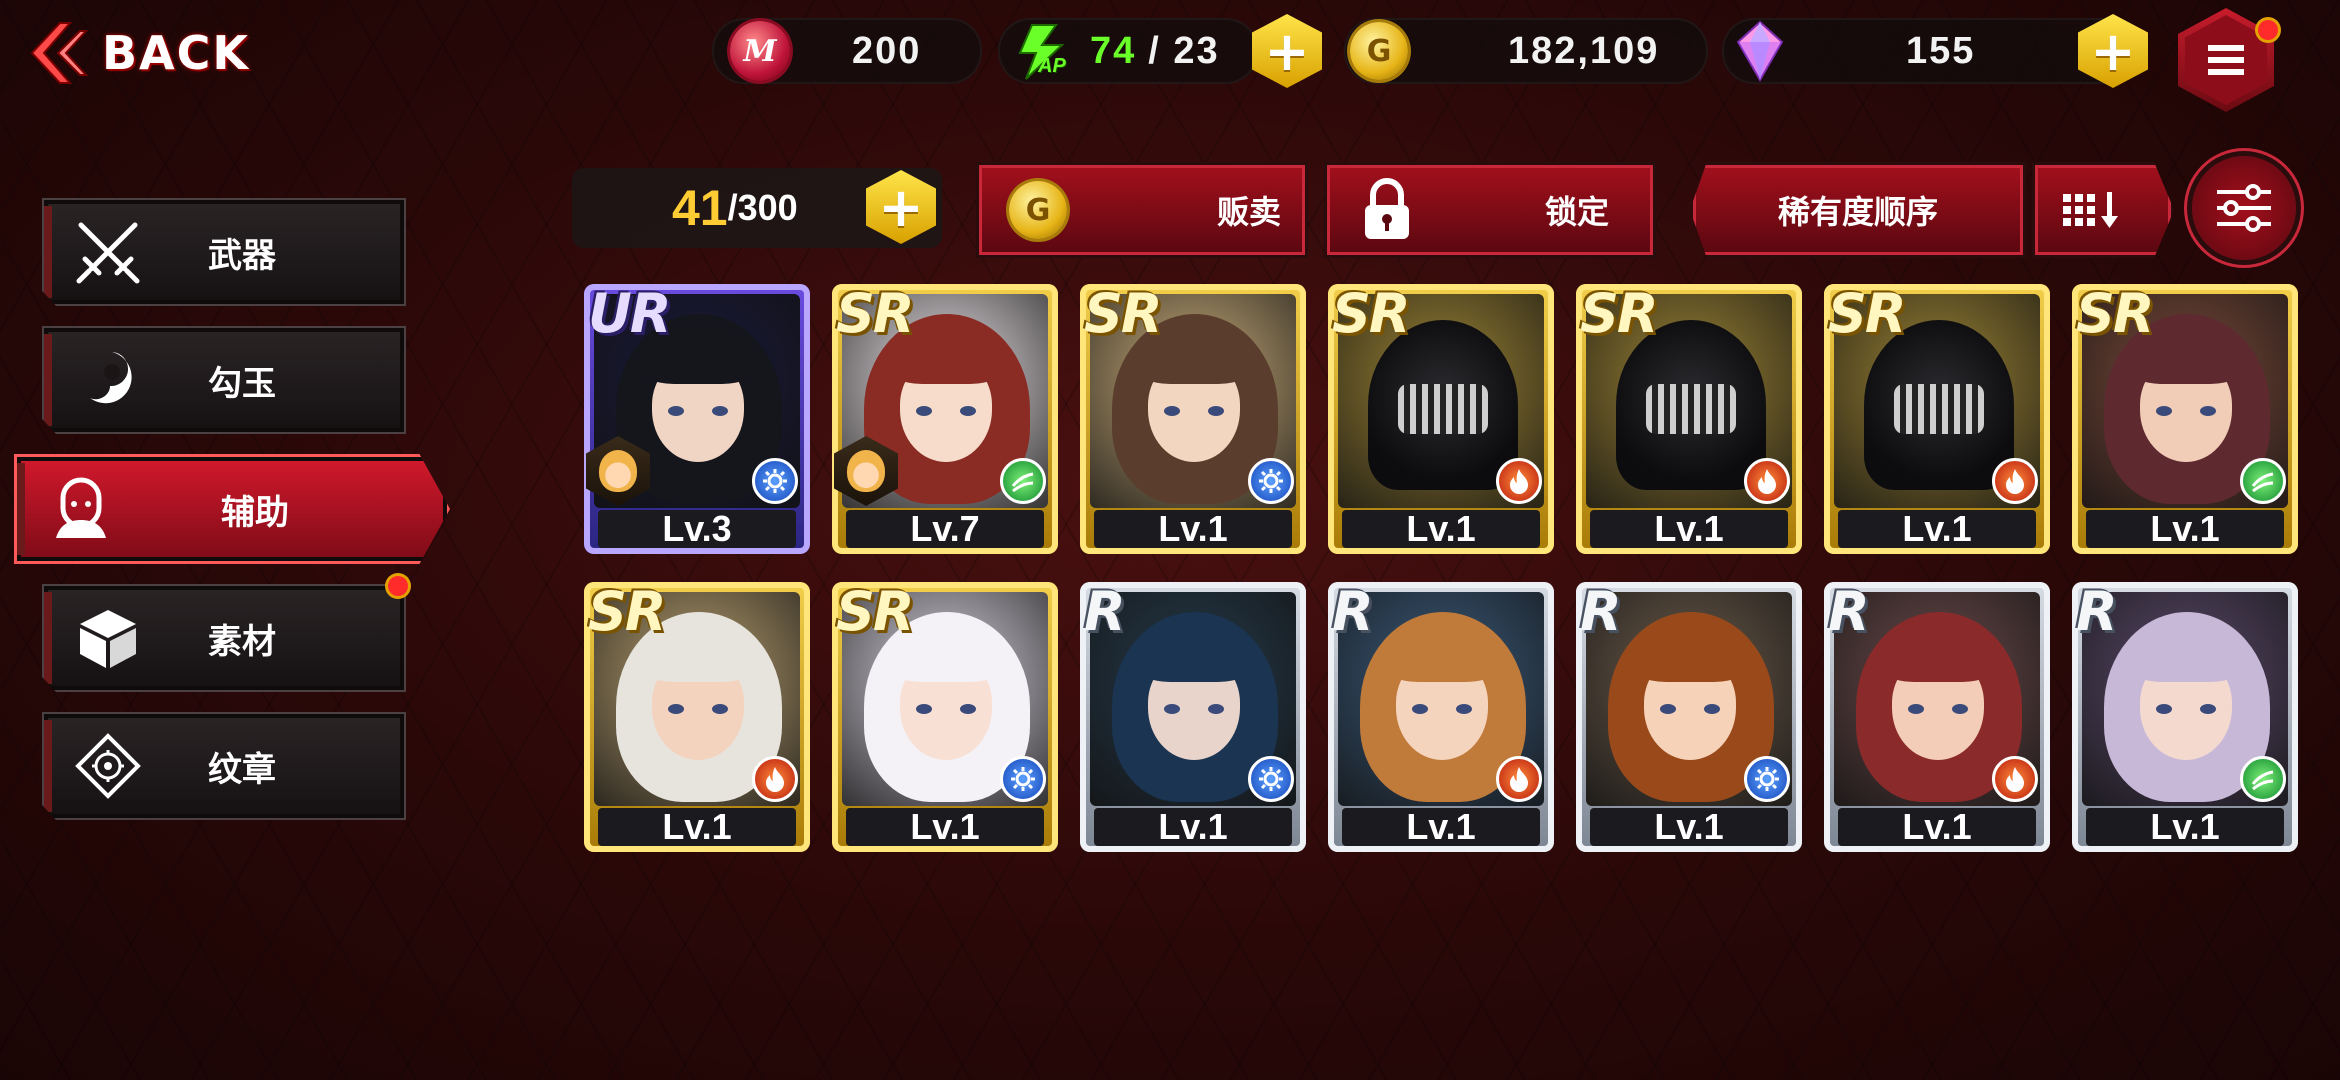 The image size is (2340, 1080). I want to click on ap-icon-text: AP, so click(1052, 66).